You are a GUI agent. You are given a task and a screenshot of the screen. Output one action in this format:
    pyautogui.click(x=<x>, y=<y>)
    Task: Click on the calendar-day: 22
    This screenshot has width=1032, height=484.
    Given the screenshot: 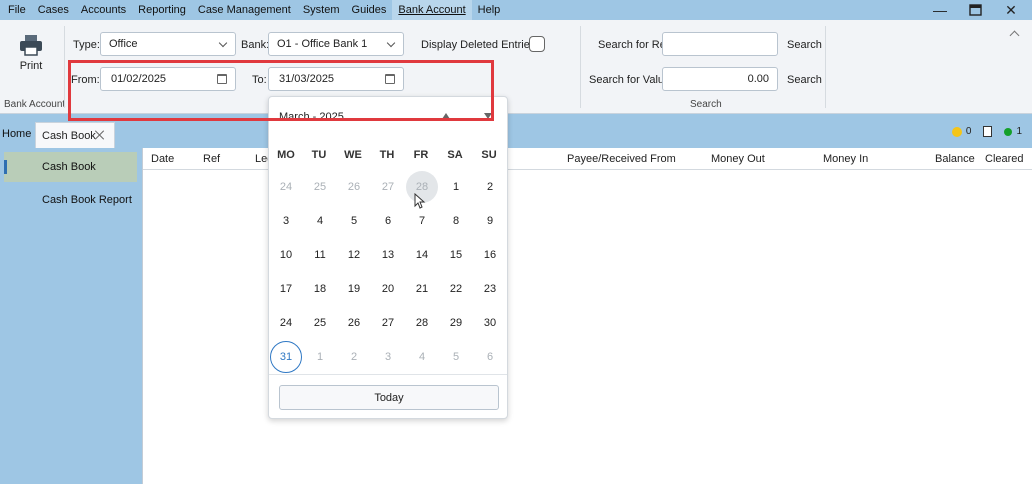 What is the action you would take?
    pyautogui.click(x=456, y=289)
    